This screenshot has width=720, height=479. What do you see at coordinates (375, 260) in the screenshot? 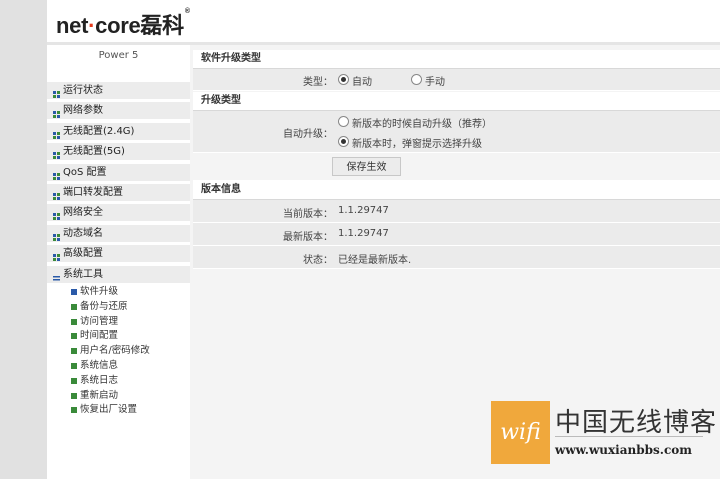
I see `status-value: 已经是最新版本.` at bounding box center [375, 260].